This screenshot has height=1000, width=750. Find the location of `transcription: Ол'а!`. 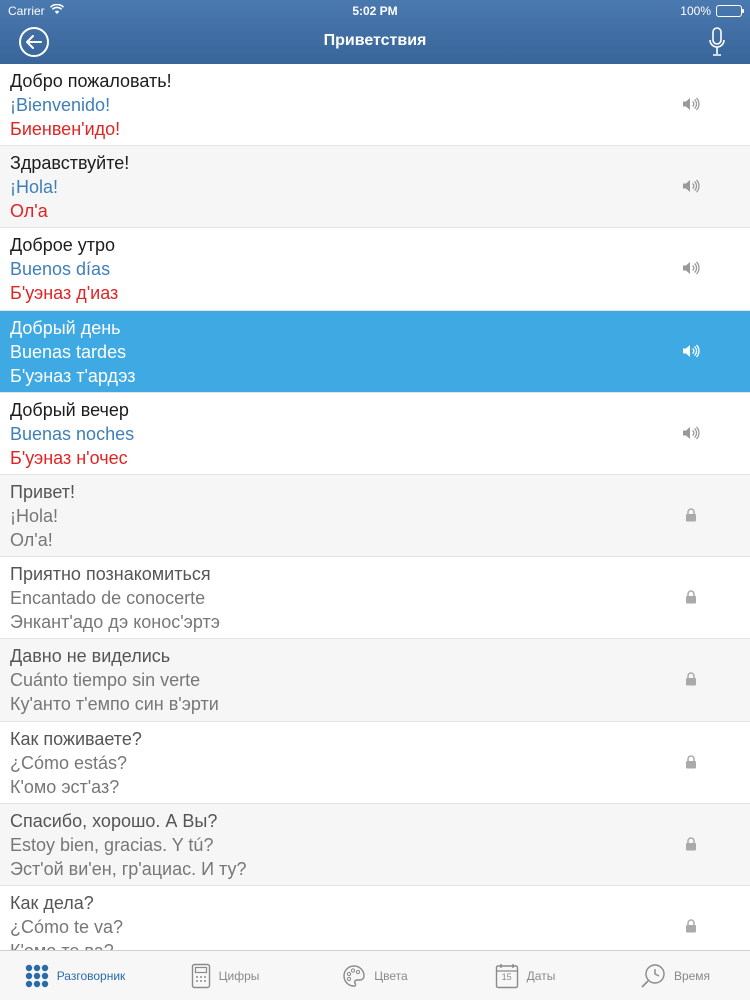

transcription: Ол'а! is located at coordinates (31, 539).